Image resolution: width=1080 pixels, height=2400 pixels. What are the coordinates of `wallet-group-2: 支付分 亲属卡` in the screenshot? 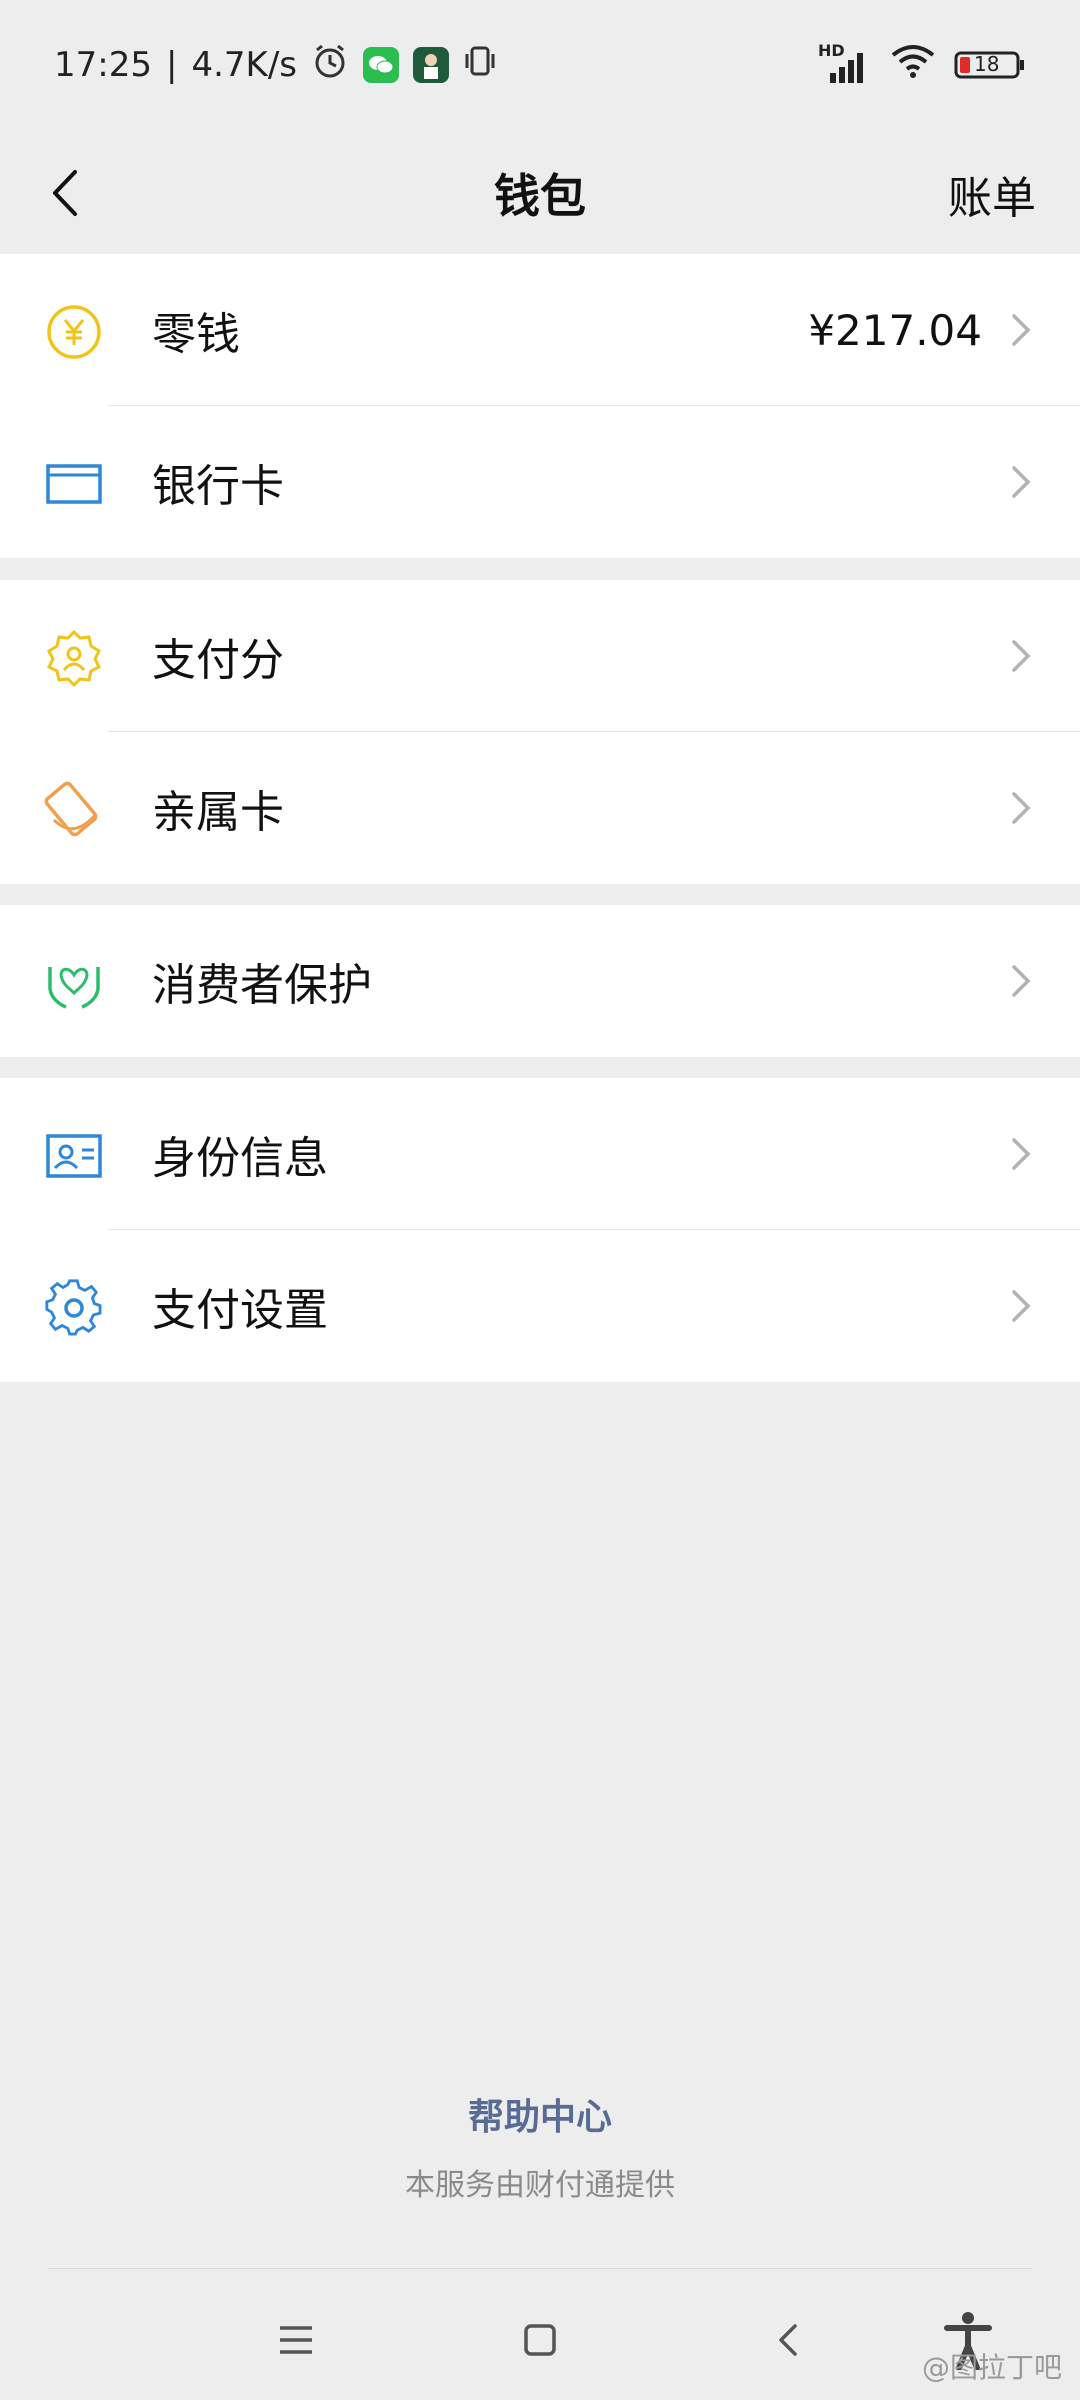 It's located at (540, 732).